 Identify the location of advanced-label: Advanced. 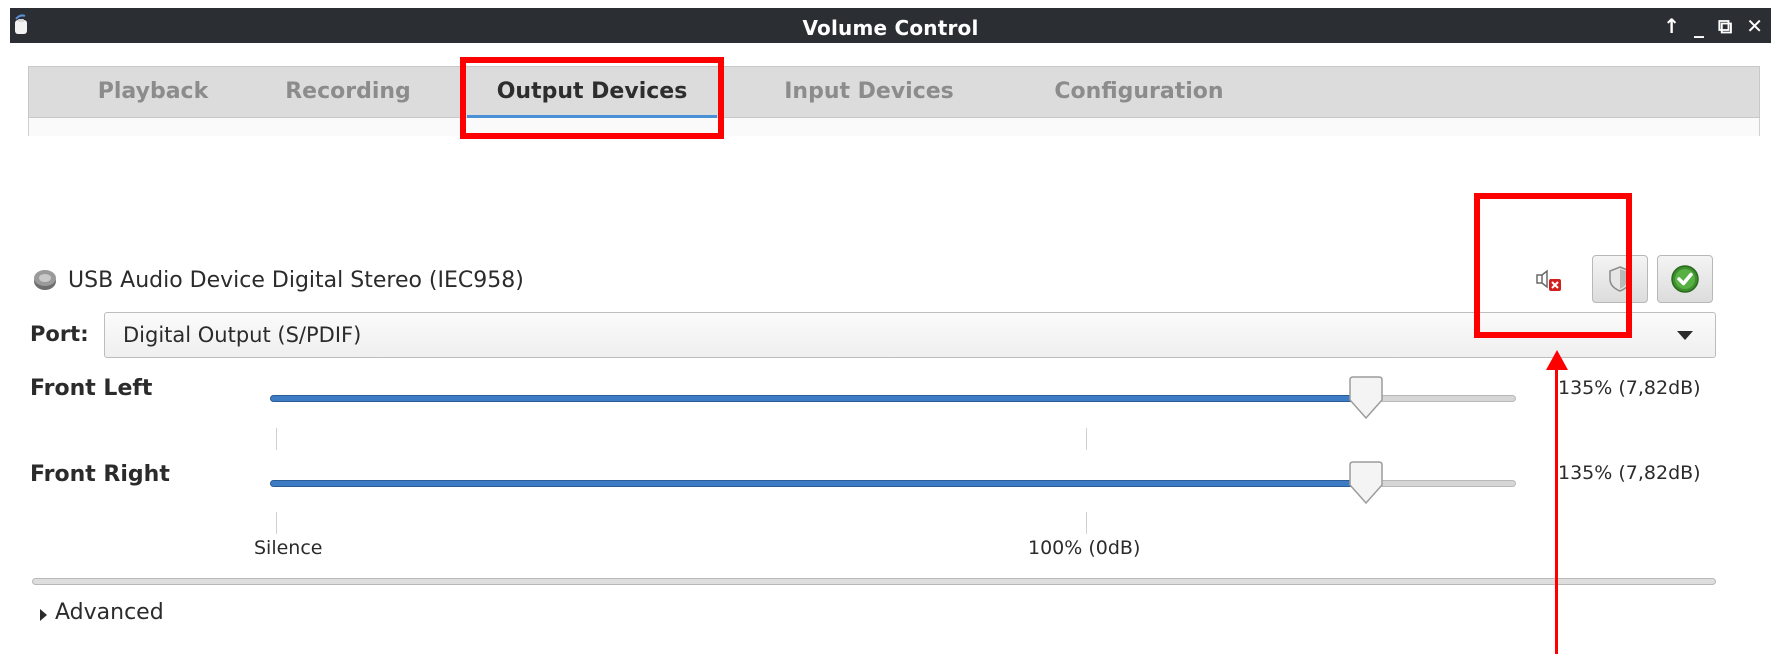
(109, 612).